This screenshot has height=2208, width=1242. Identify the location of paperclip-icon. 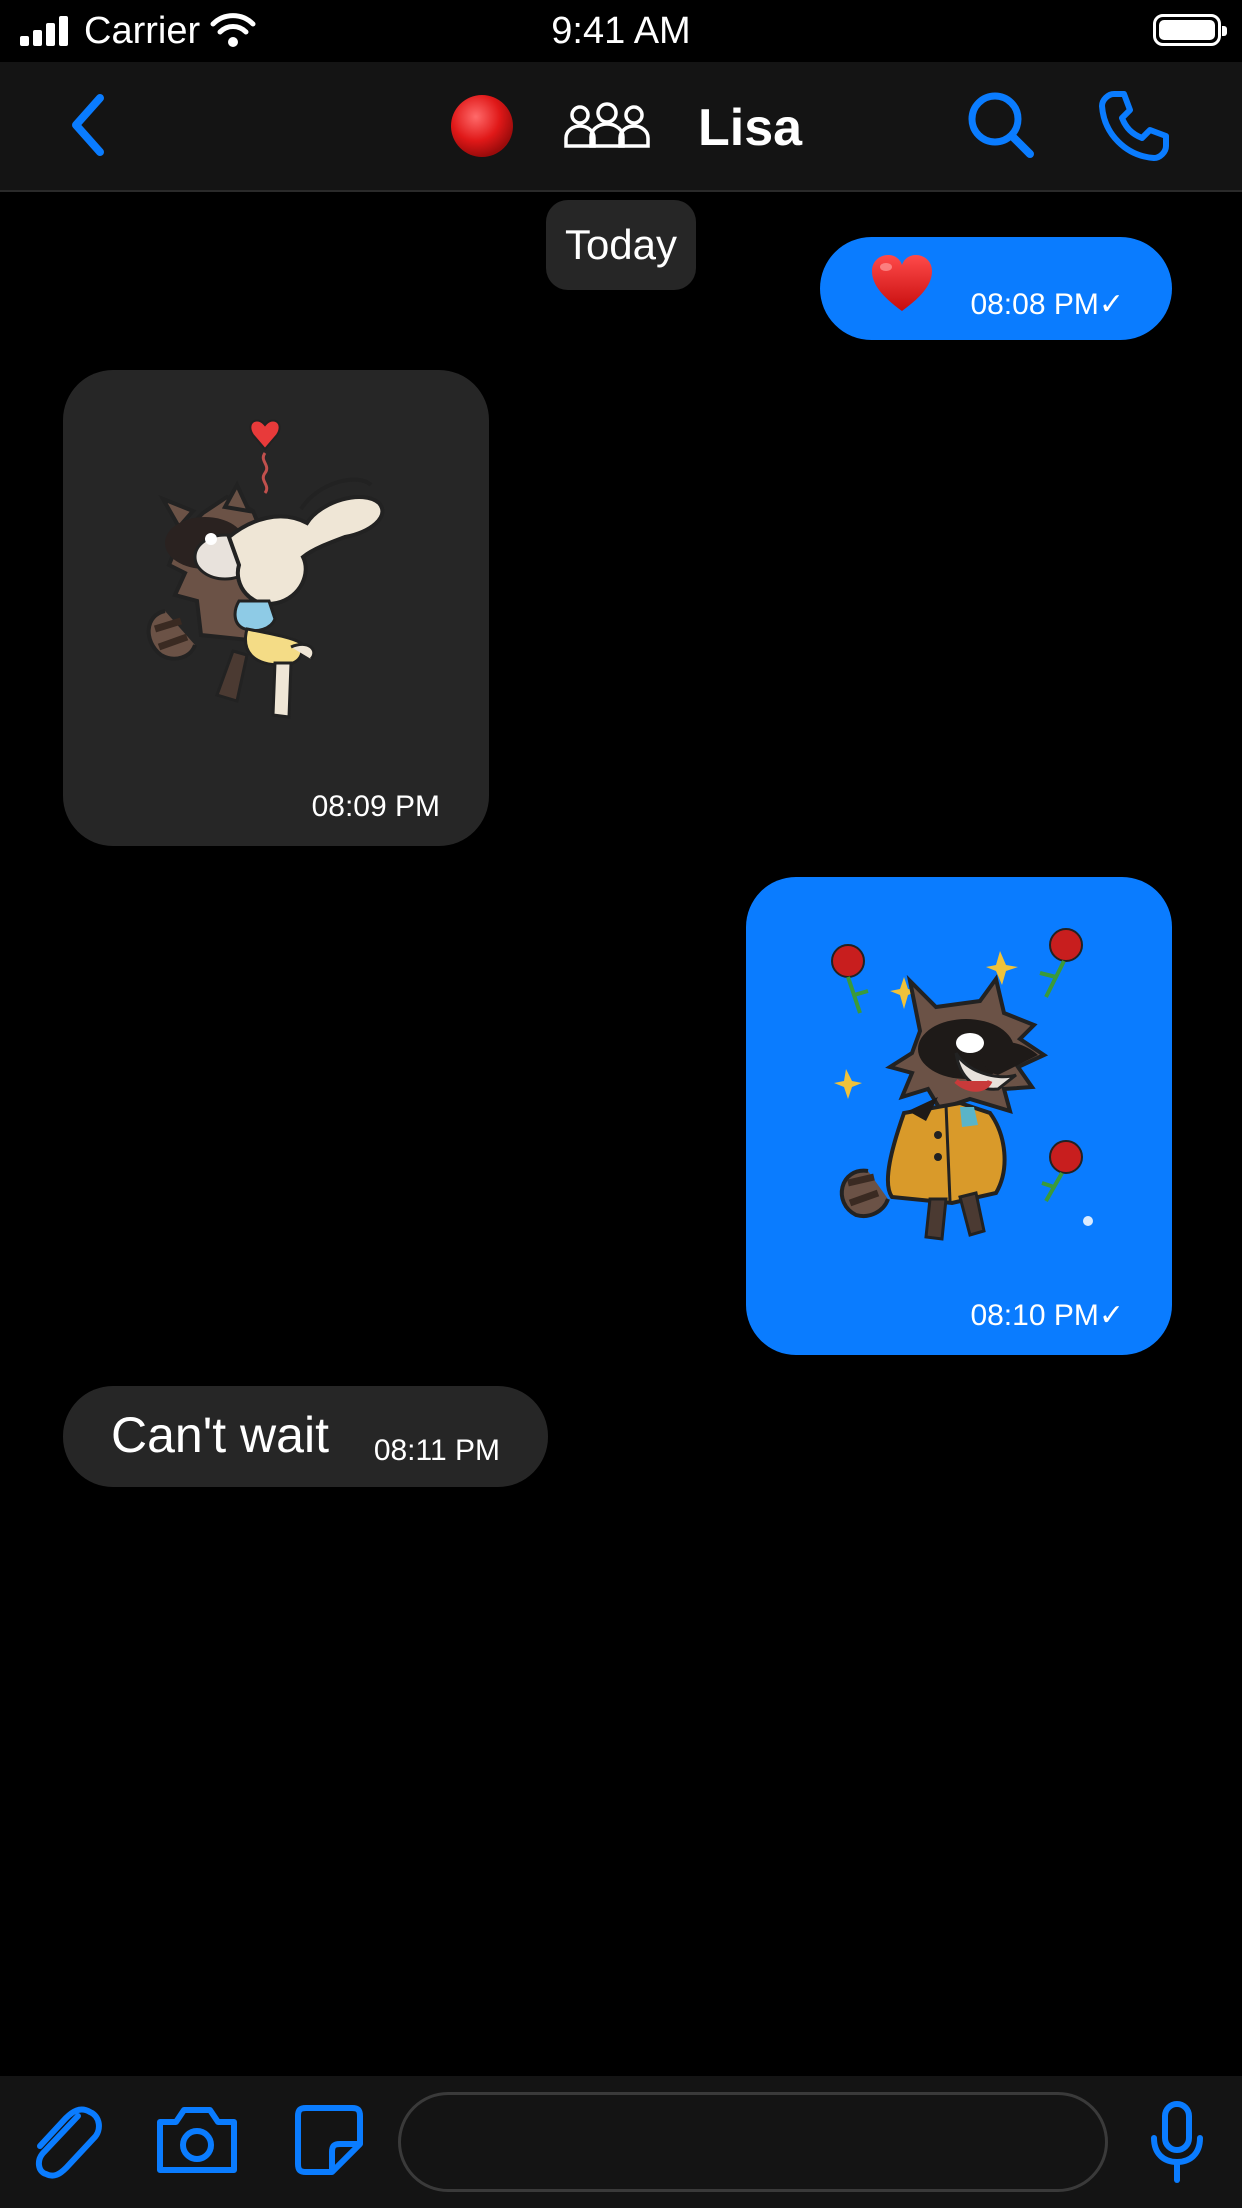
(66, 2140).